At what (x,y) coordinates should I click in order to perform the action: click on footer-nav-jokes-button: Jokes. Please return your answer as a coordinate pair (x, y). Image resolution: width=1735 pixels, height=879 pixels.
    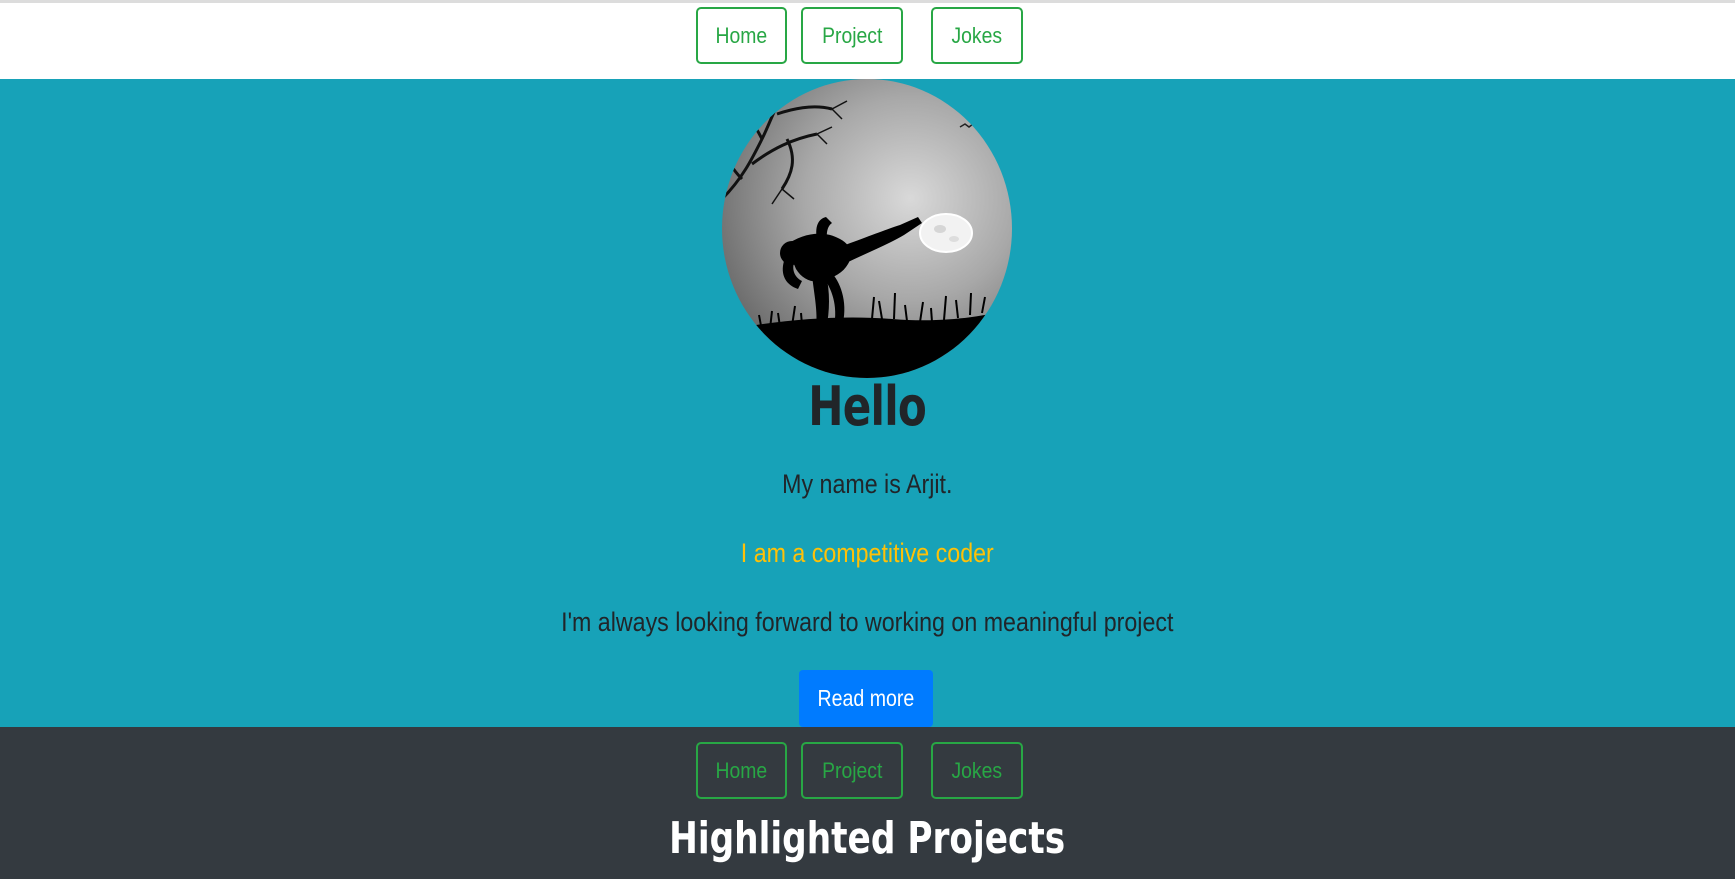
    Looking at the image, I should click on (977, 770).